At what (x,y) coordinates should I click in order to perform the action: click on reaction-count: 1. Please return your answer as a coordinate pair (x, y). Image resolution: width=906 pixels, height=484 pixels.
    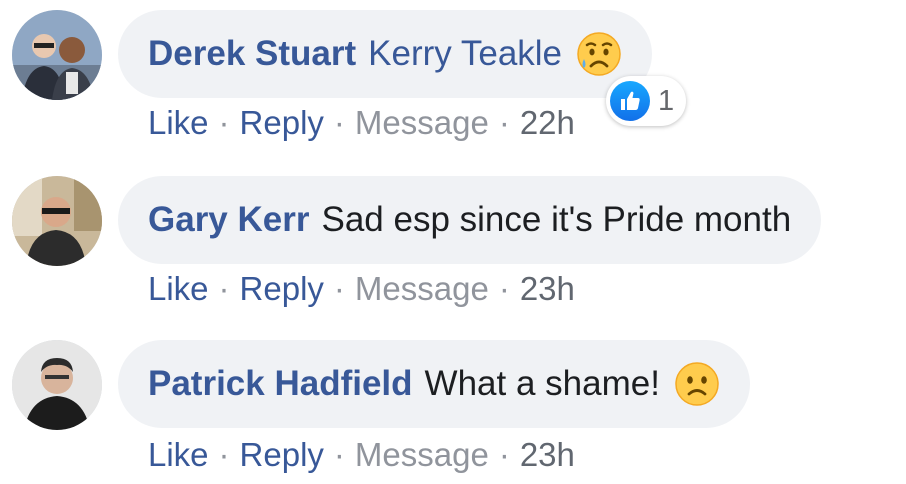
    Looking at the image, I should click on (666, 100).